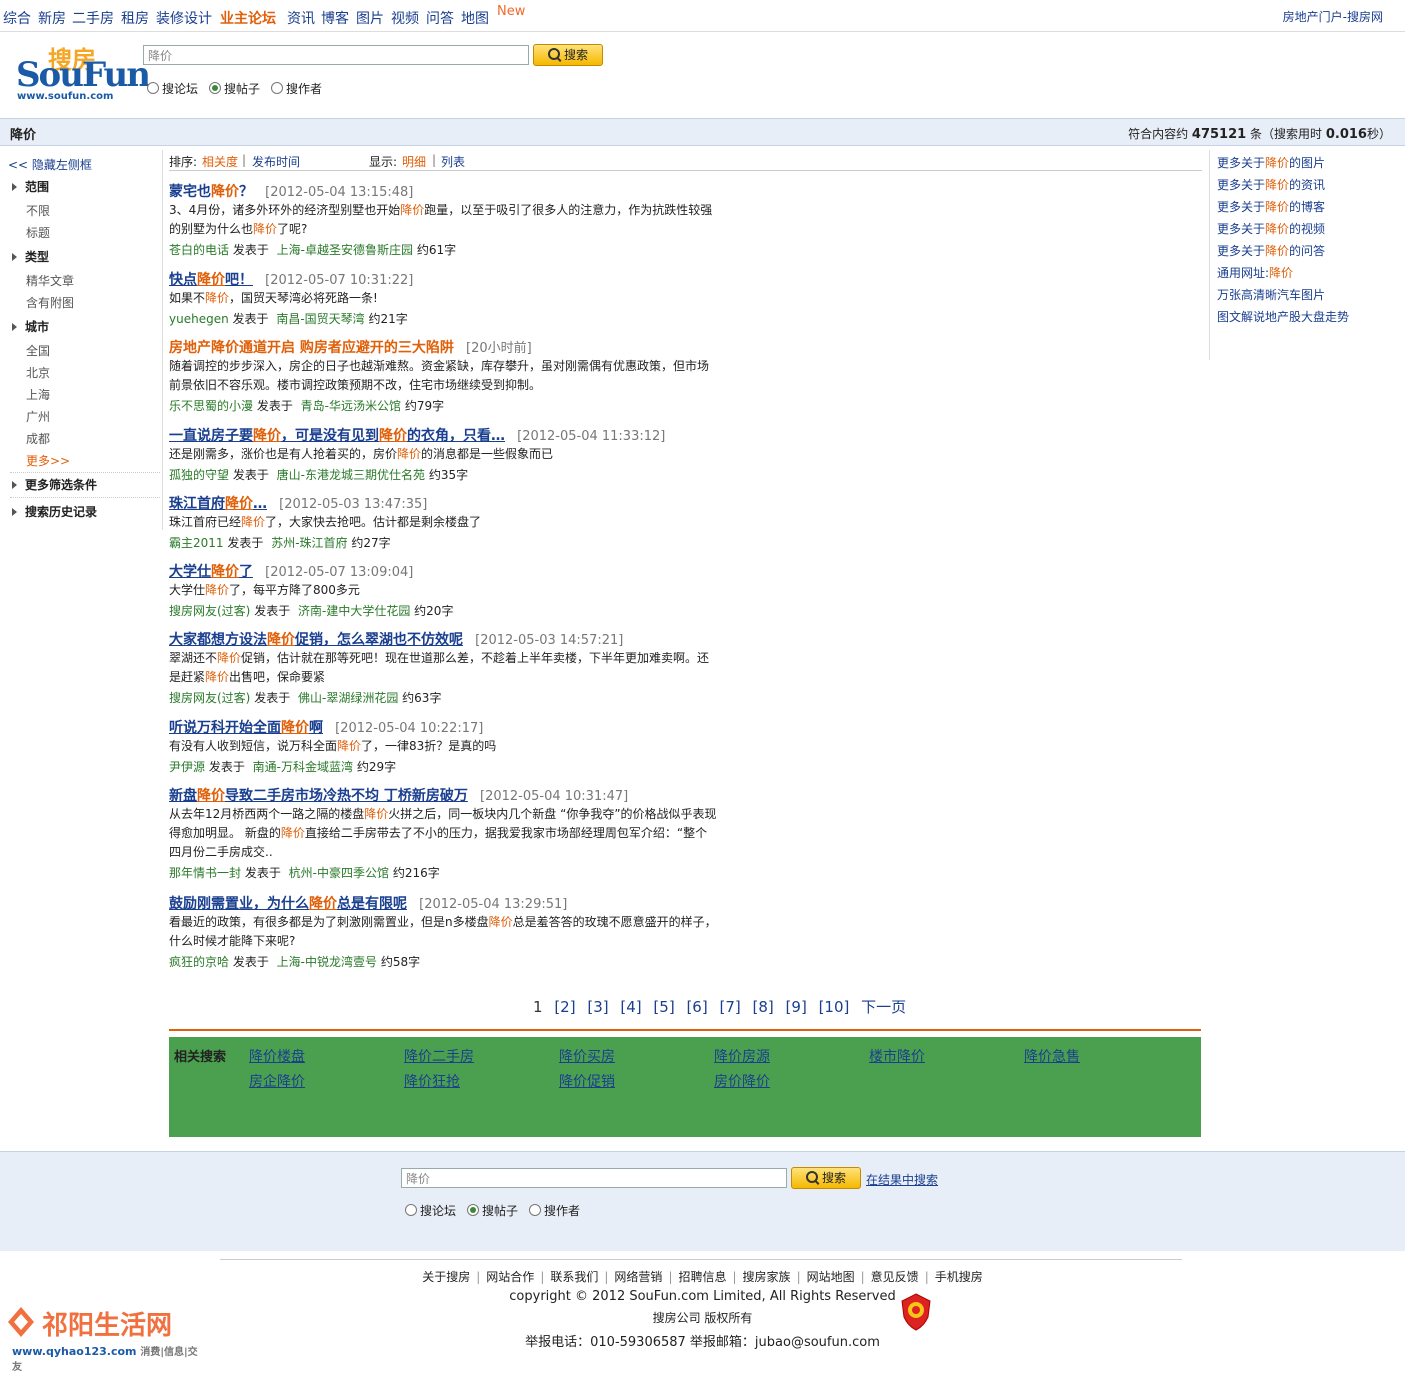  What do you see at coordinates (199, 475) in the screenshot?
I see `author-link: 孤独的守望` at bounding box center [199, 475].